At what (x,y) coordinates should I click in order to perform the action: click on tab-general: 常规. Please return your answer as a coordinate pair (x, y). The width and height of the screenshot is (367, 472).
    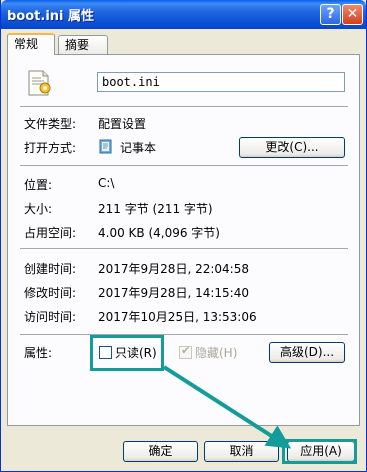
    Looking at the image, I should click on (31, 44).